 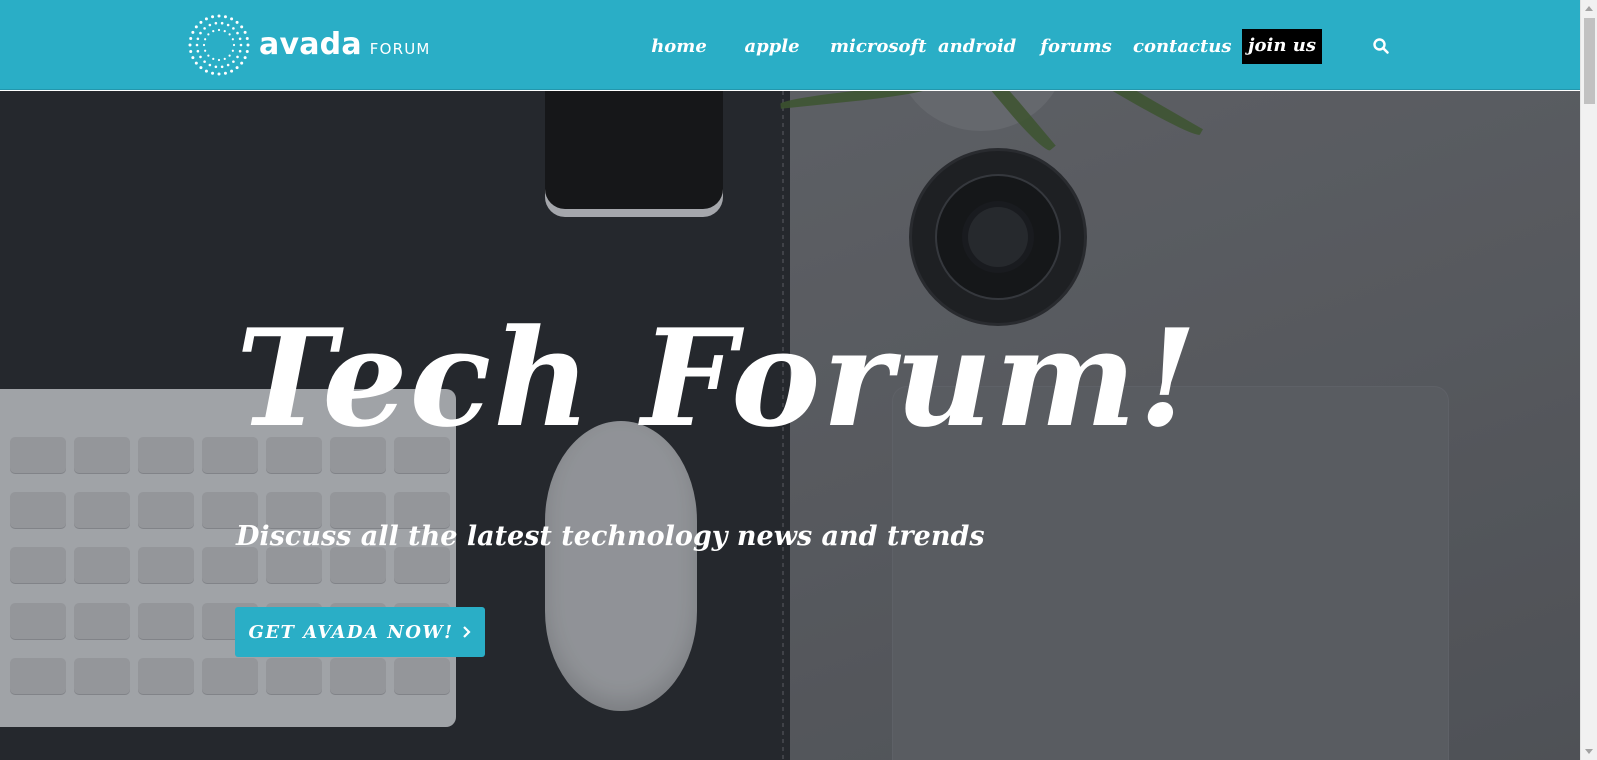 I want to click on page-scrollbar, so click(x=1588, y=380).